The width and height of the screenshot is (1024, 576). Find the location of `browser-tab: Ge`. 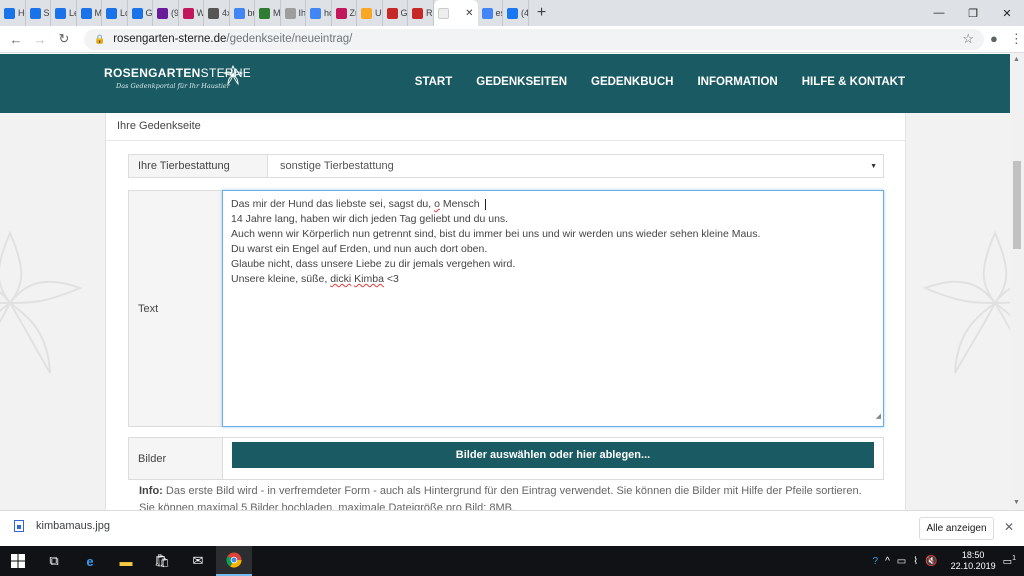

browser-tab: Ge is located at coordinates (395, 13).